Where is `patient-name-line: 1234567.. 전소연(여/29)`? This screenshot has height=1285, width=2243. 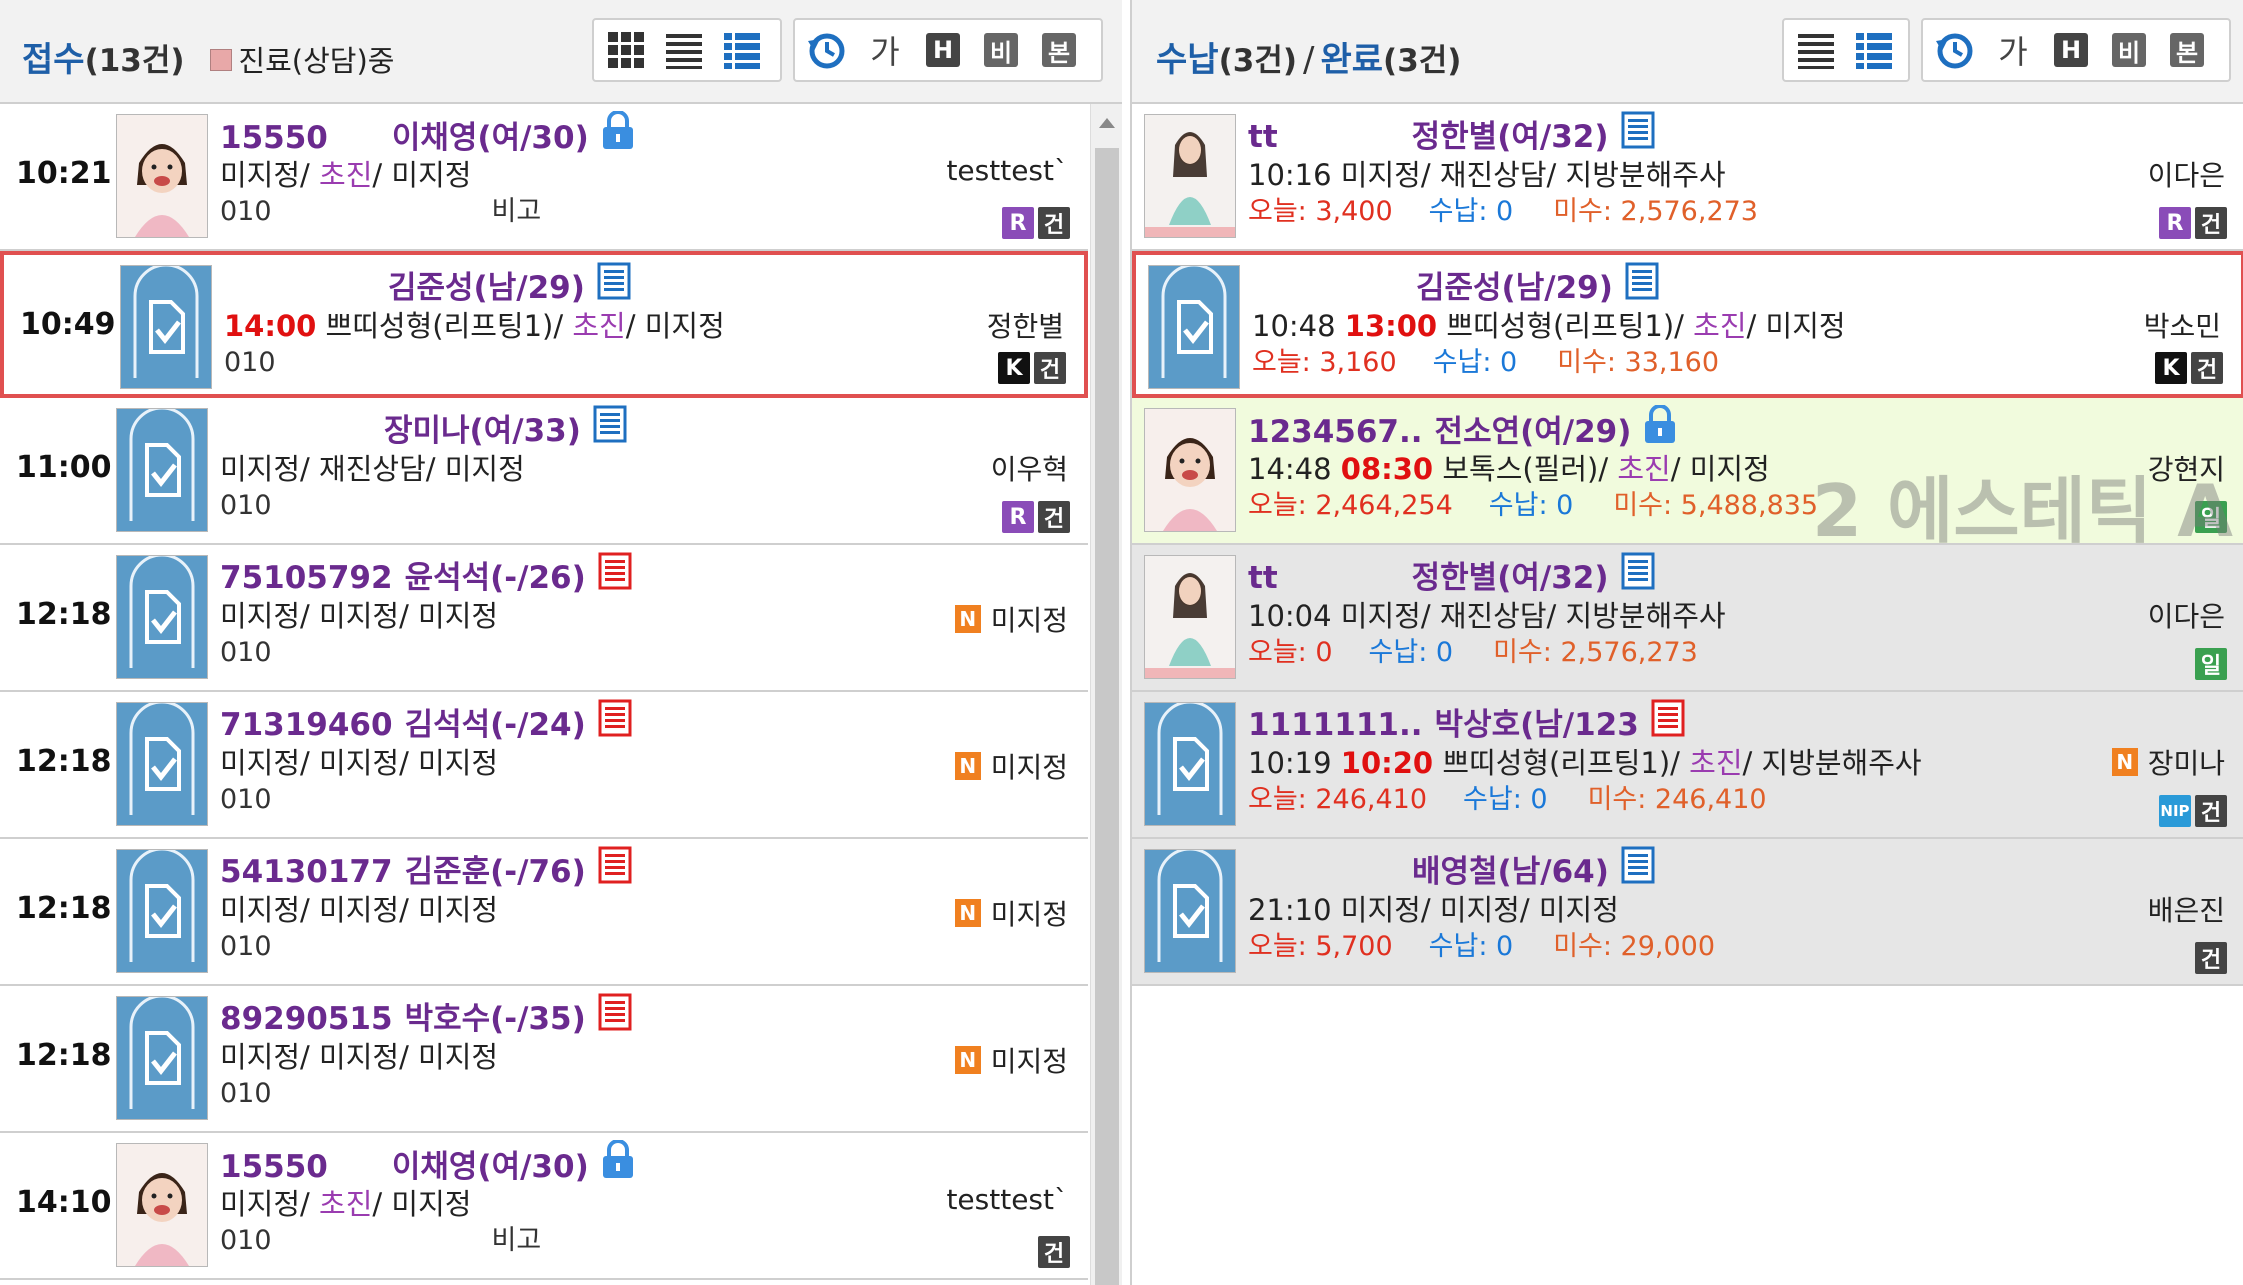 patient-name-line: 1234567.. 전소연(여/29) is located at coordinates (1533, 427).